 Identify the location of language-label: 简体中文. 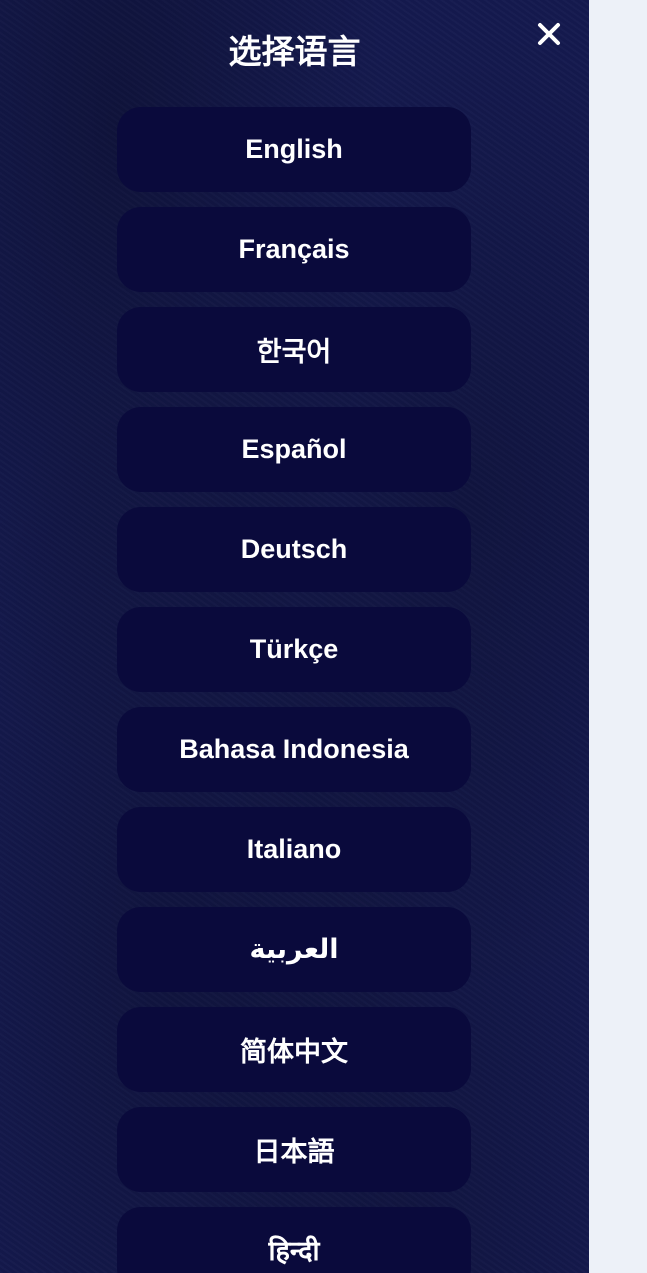
(294, 1052).